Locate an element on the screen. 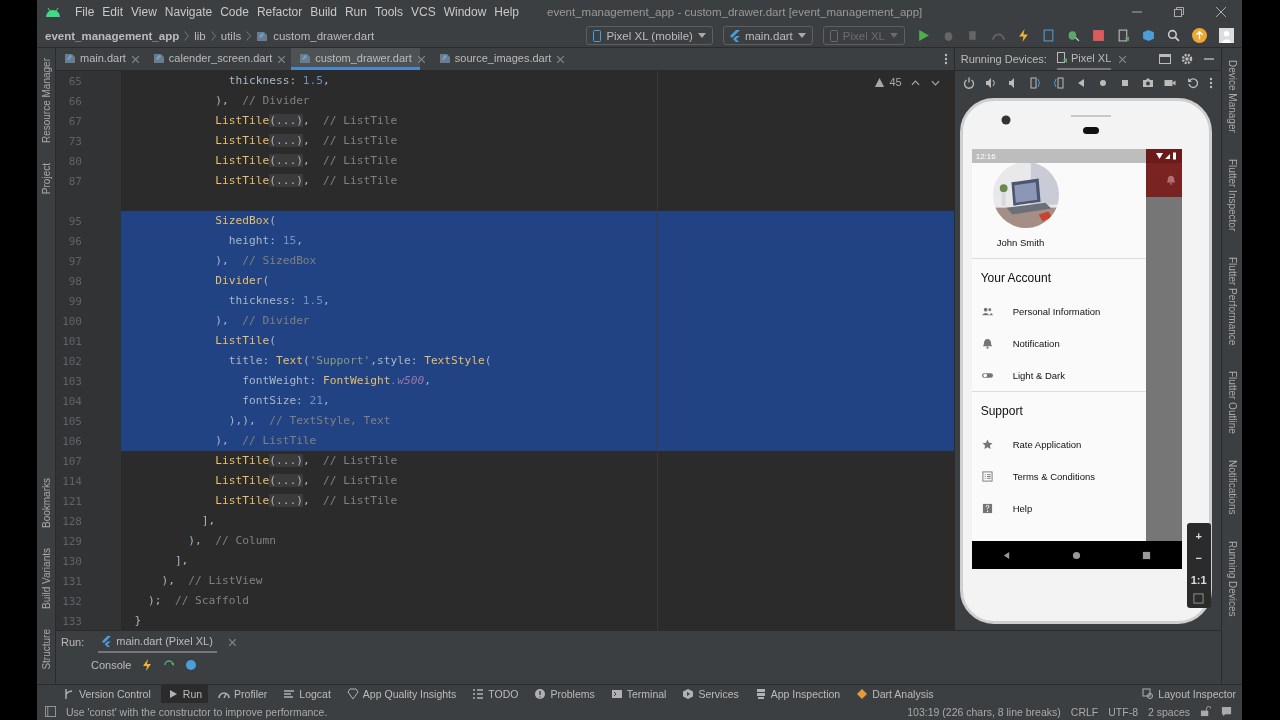  menu-item: Navigate is located at coordinates (188, 12).